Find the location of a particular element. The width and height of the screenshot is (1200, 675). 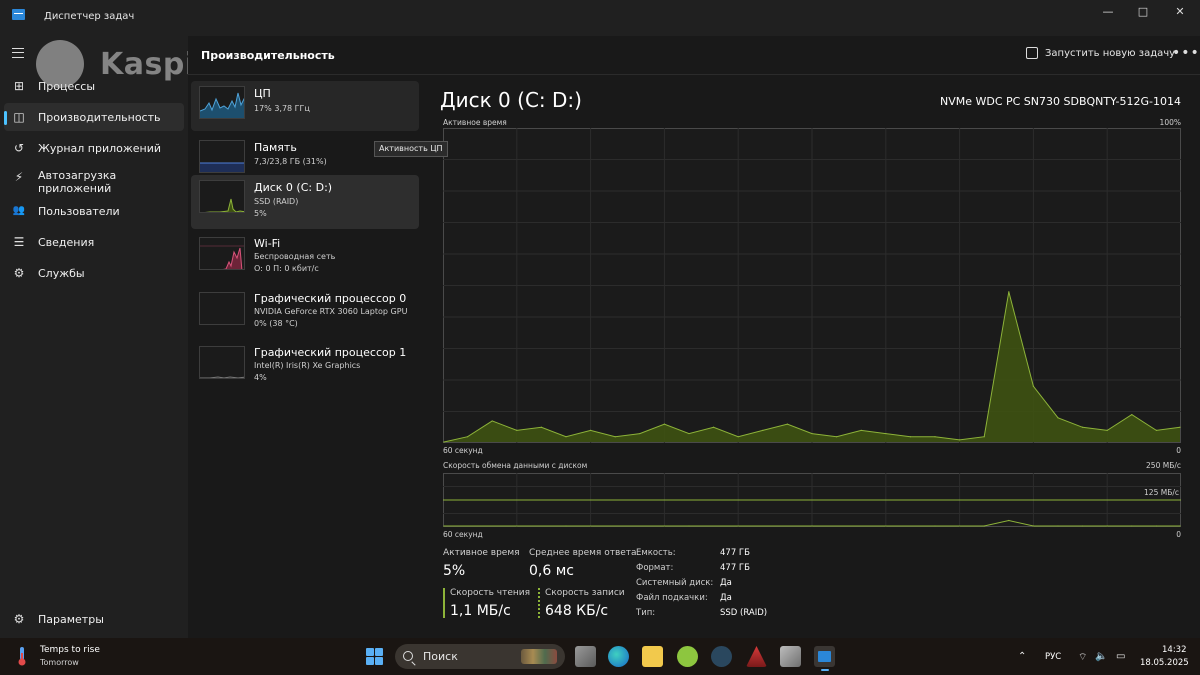

task-manager-taskbar-icon is located at coordinates (824, 658).